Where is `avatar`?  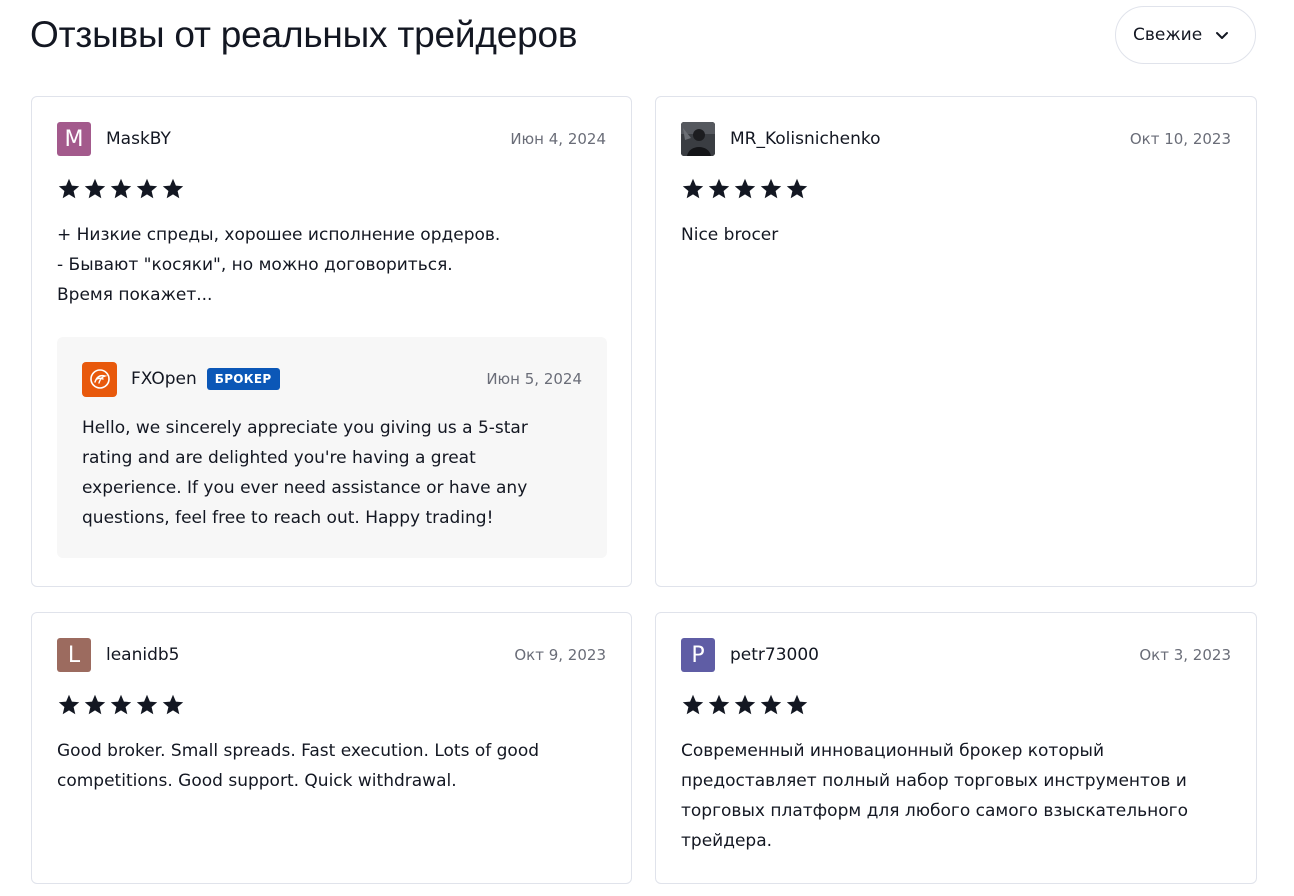 avatar is located at coordinates (698, 139).